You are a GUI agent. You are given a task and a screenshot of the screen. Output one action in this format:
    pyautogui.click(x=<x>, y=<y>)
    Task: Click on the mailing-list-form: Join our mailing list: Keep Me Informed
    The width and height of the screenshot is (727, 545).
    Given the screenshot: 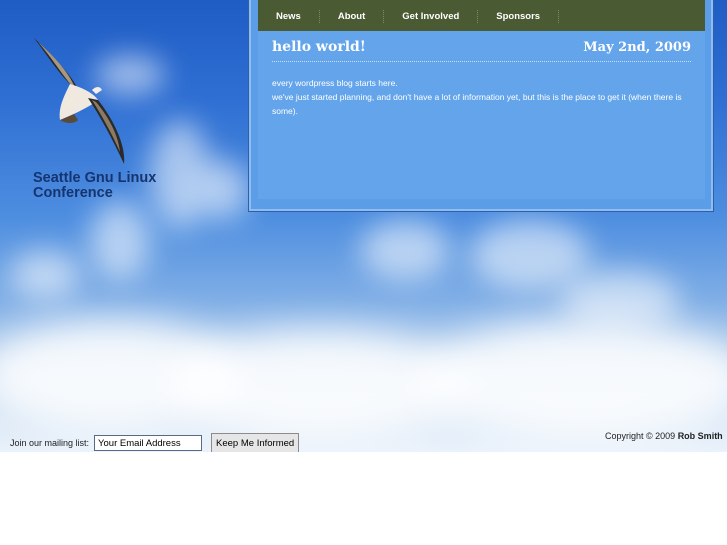 What is the action you would take?
    pyautogui.click(x=155, y=442)
    